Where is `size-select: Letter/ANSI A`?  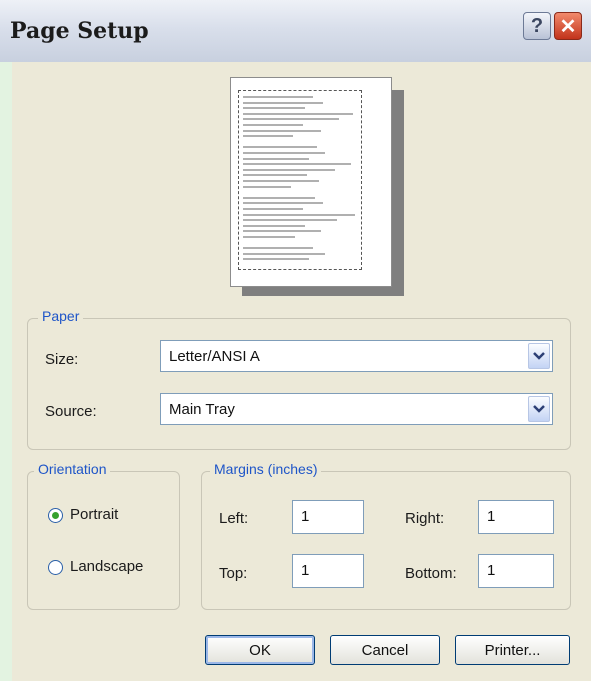 size-select: Letter/ANSI A is located at coordinates (356, 356).